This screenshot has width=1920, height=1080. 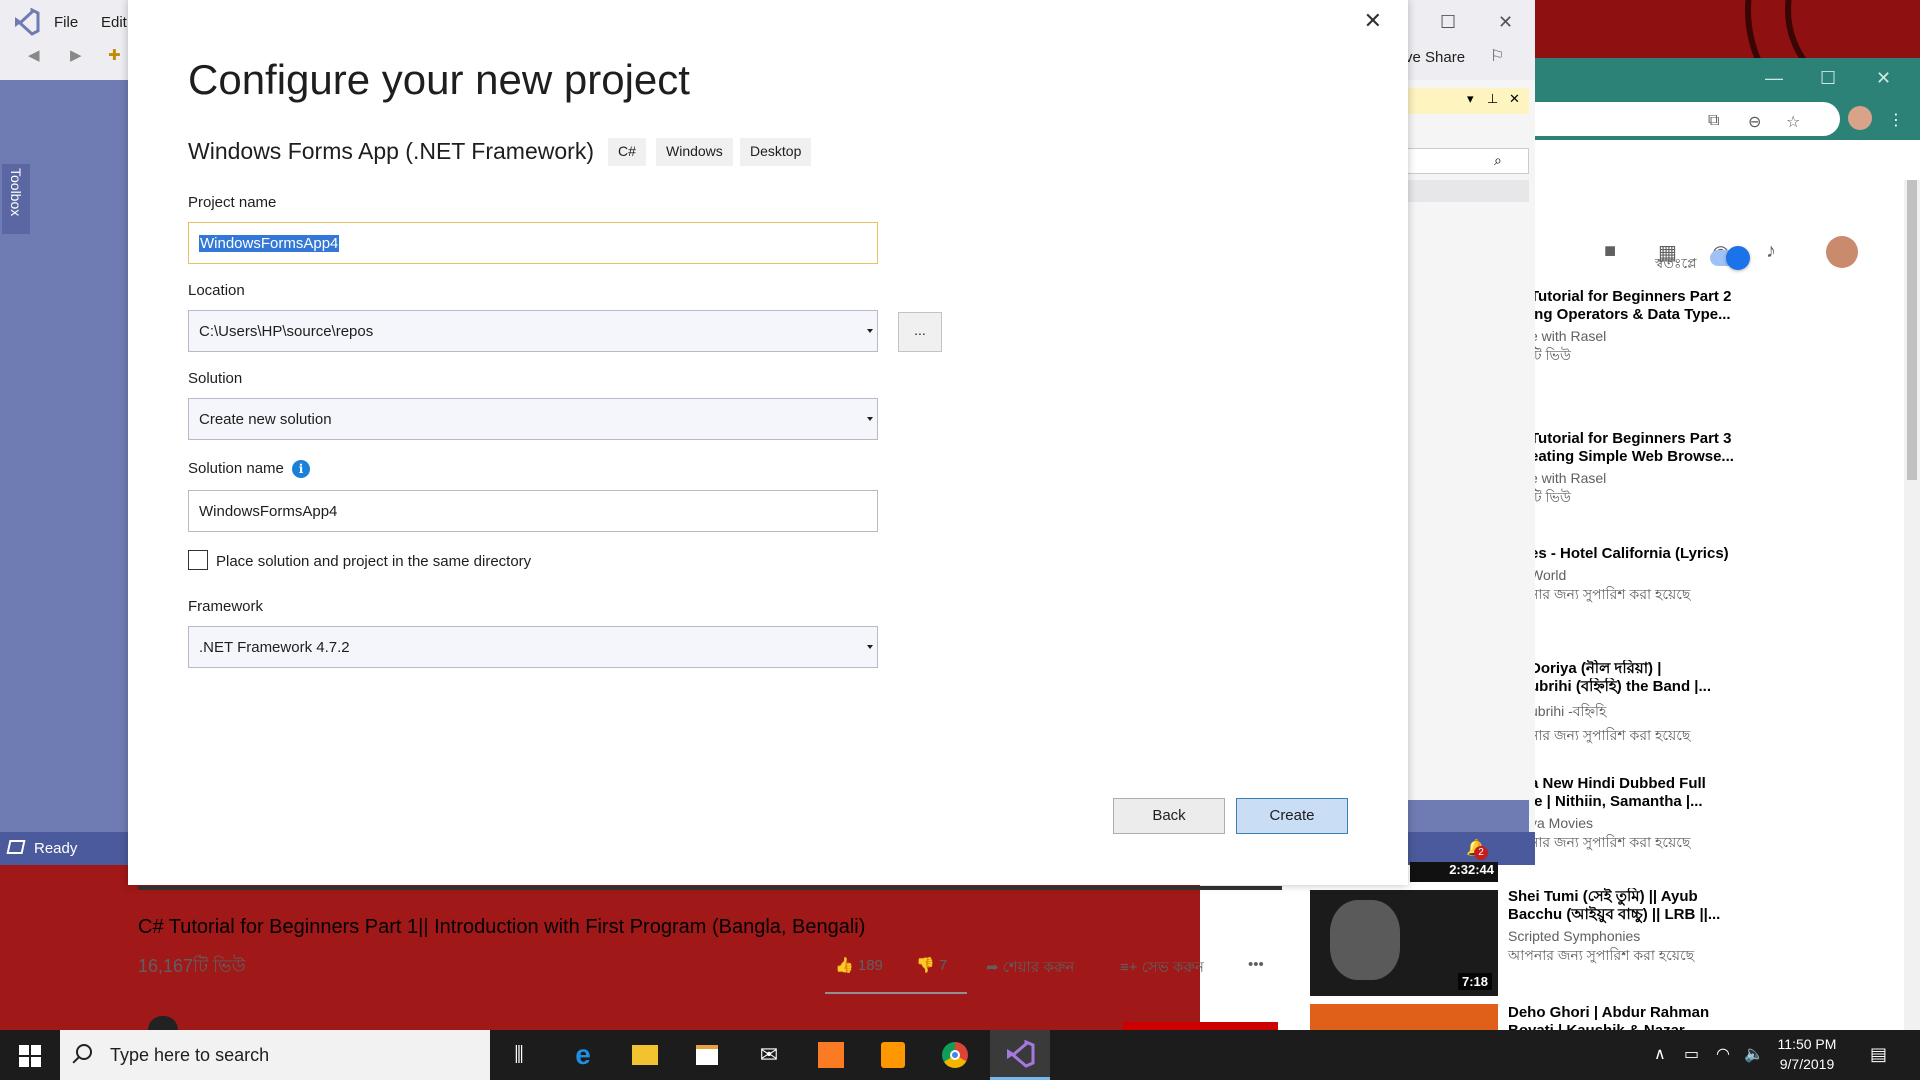 What do you see at coordinates (232, 202) in the screenshot?
I see `project-name-label: Project name` at bounding box center [232, 202].